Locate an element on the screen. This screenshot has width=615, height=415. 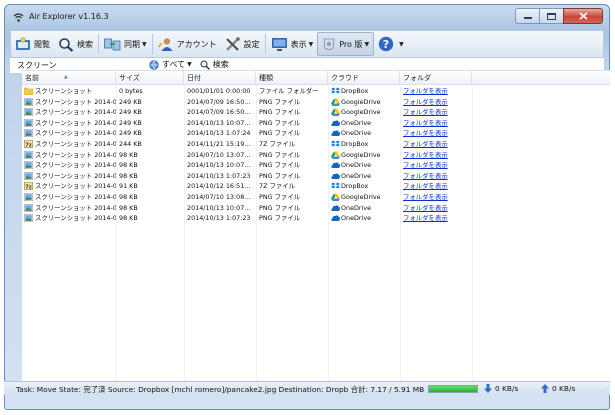
column-header-cloud: クラウド is located at coordinates (364, 78).